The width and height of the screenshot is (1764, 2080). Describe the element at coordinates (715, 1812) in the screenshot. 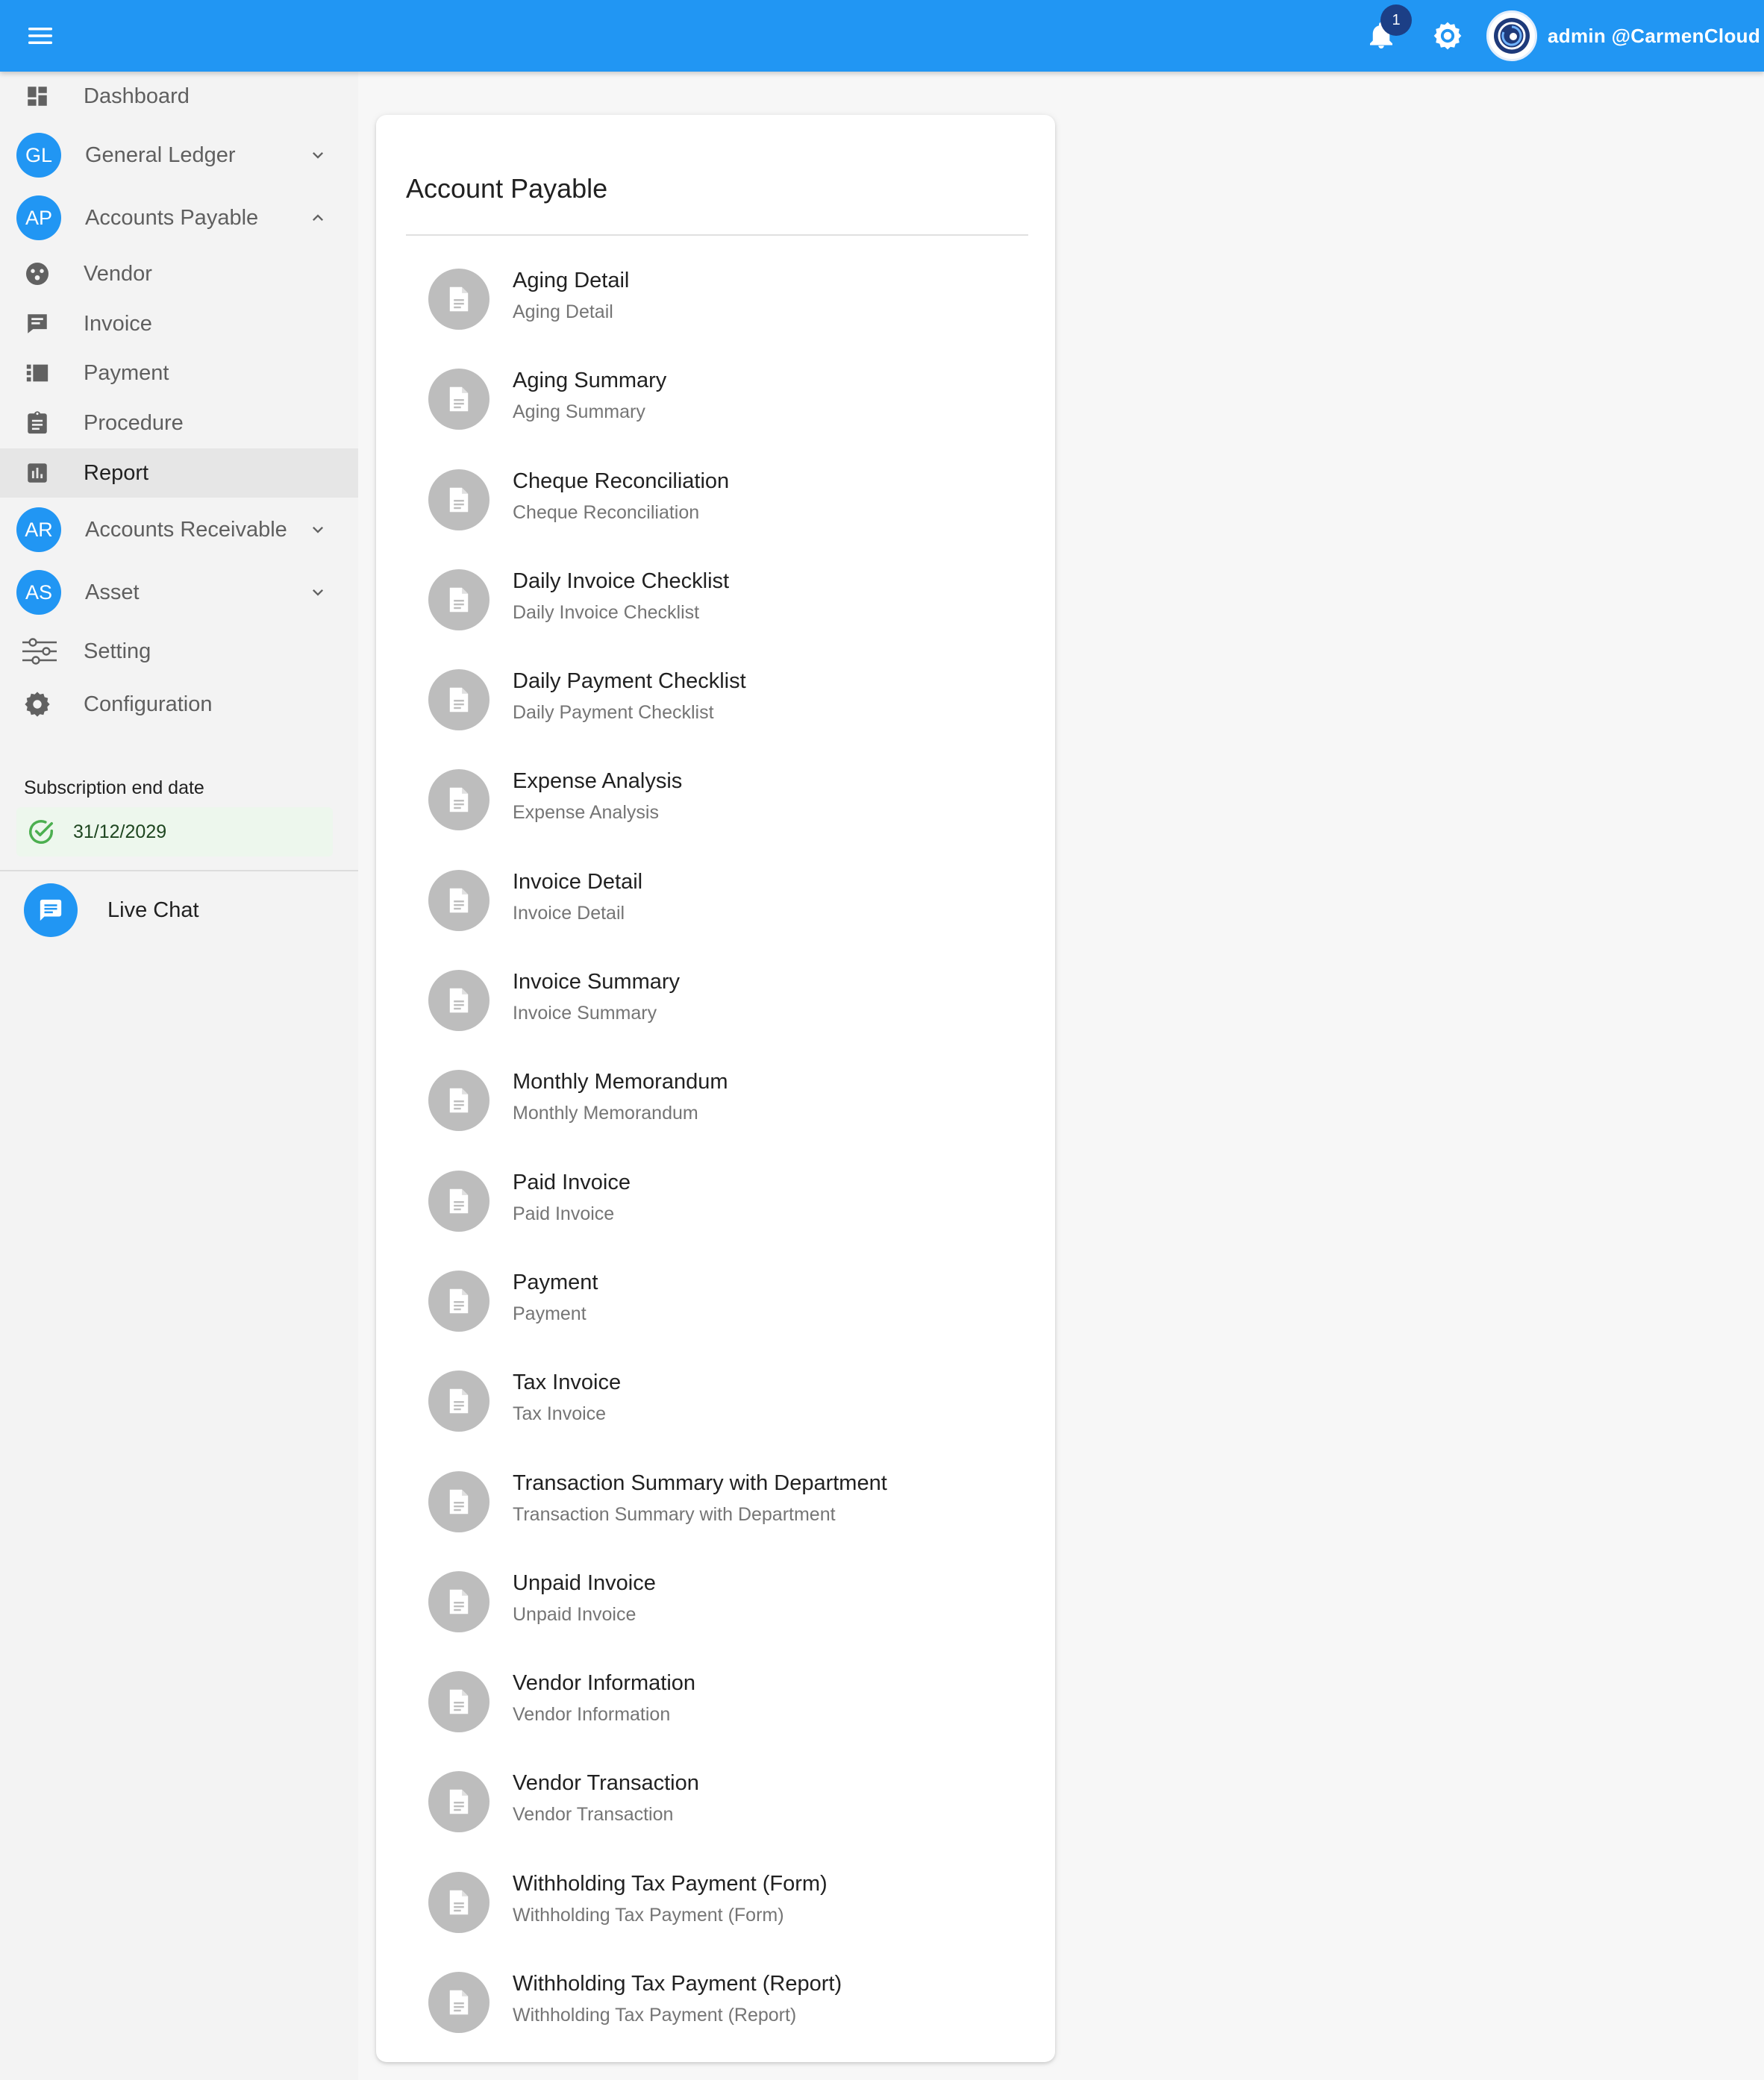

I see `report-list-item: Vendor Transaction Vendor Transaction` at that location.